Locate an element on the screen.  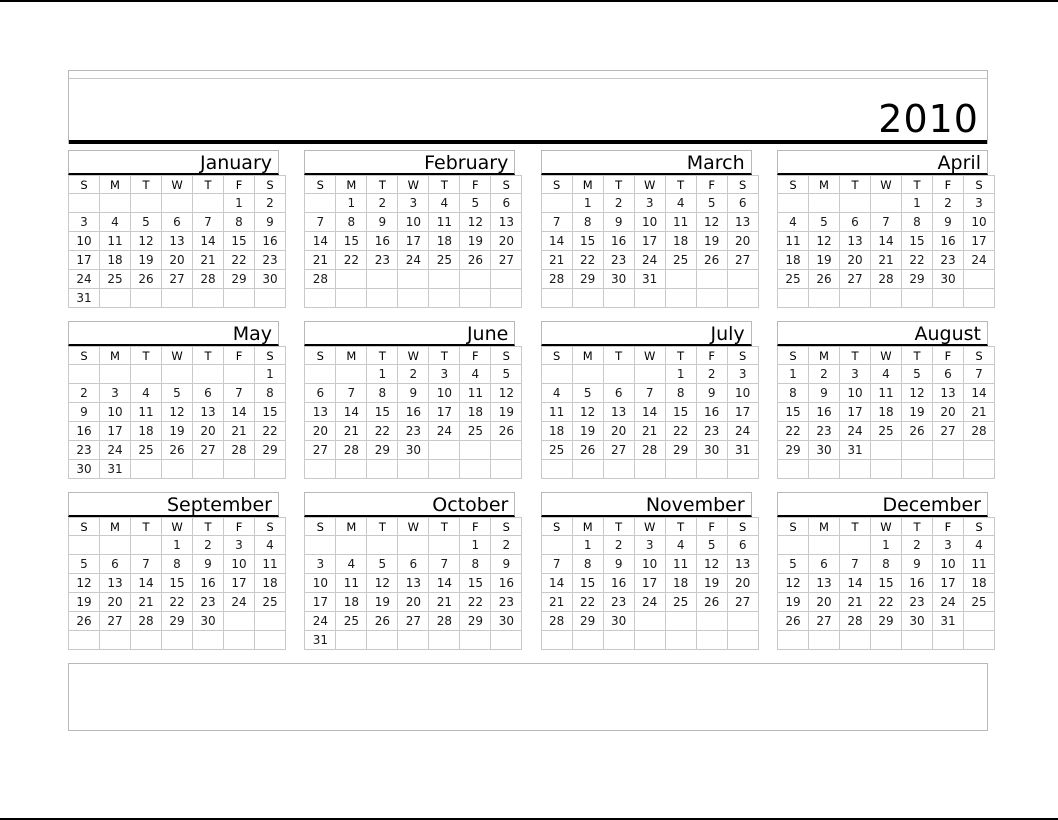
day-cell: 8 is located at coordinates (351, 222).